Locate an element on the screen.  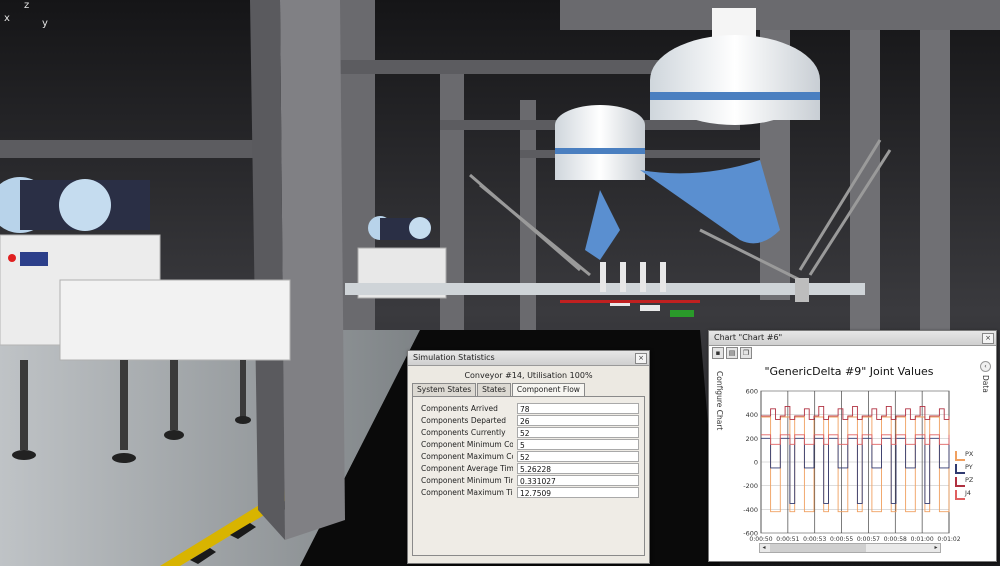
y-tick-label: 0 is located at coordinates (756, 463).